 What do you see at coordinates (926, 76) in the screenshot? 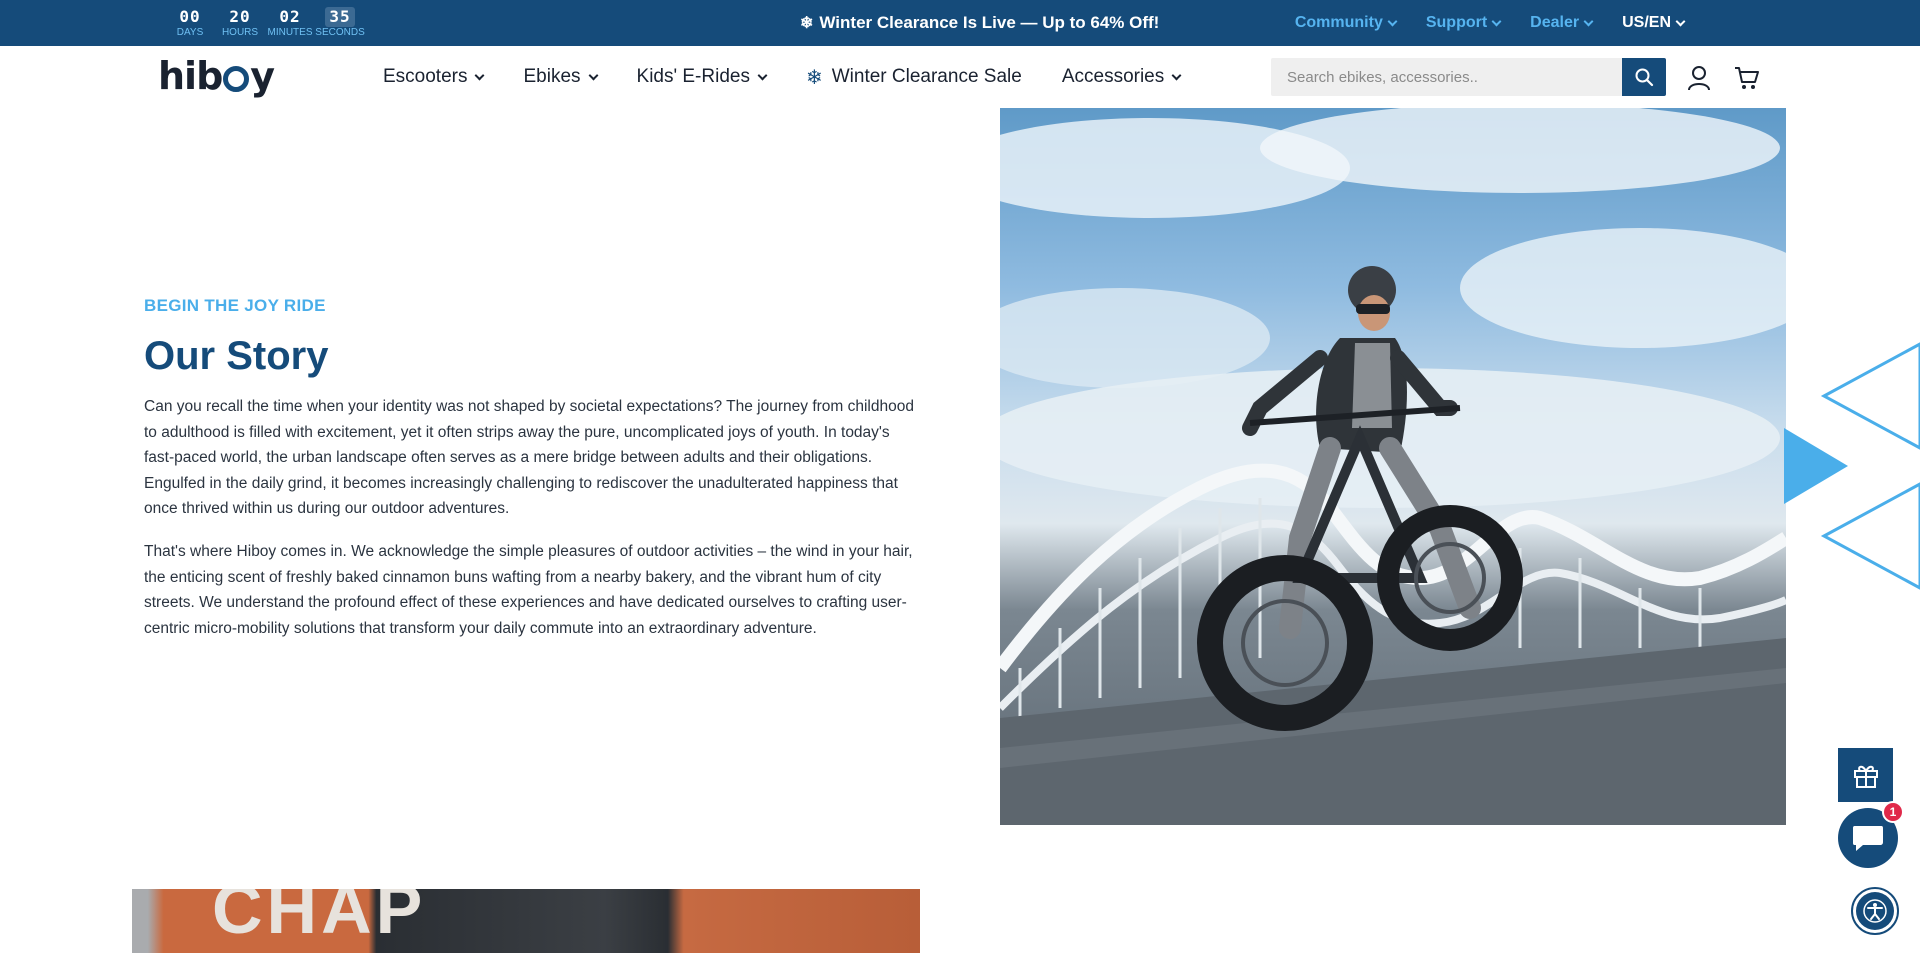
I see `nav-clearance-label: Winter Clearance Sale` at bounding box center [926, 76].